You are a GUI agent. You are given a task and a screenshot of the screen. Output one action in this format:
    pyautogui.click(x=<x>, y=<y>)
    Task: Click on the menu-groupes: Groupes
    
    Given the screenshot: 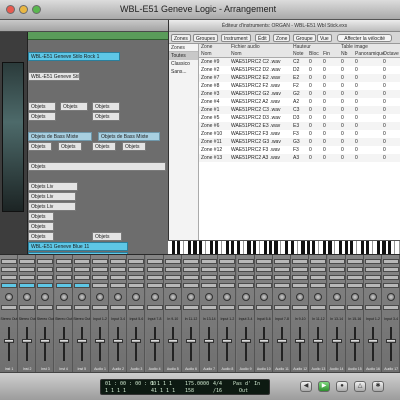 What is the action you would take?
    pyautogui.click(x=206, y=38)
    